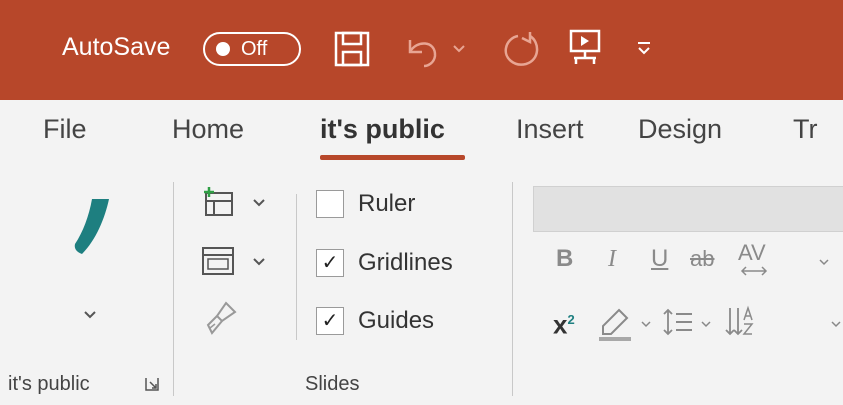  Describe the element at coordinates (116, 47) in the screenshot. I see `autosave-label: AutoSave` at that location.